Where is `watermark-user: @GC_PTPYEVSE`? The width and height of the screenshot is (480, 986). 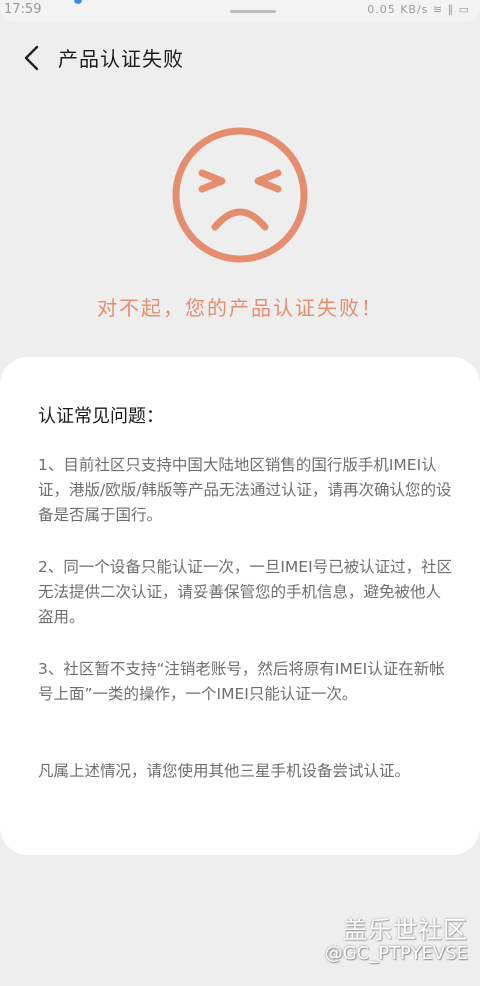 watermark-user: @GC_PTPYEVSE is located at coordinates (396, 953).